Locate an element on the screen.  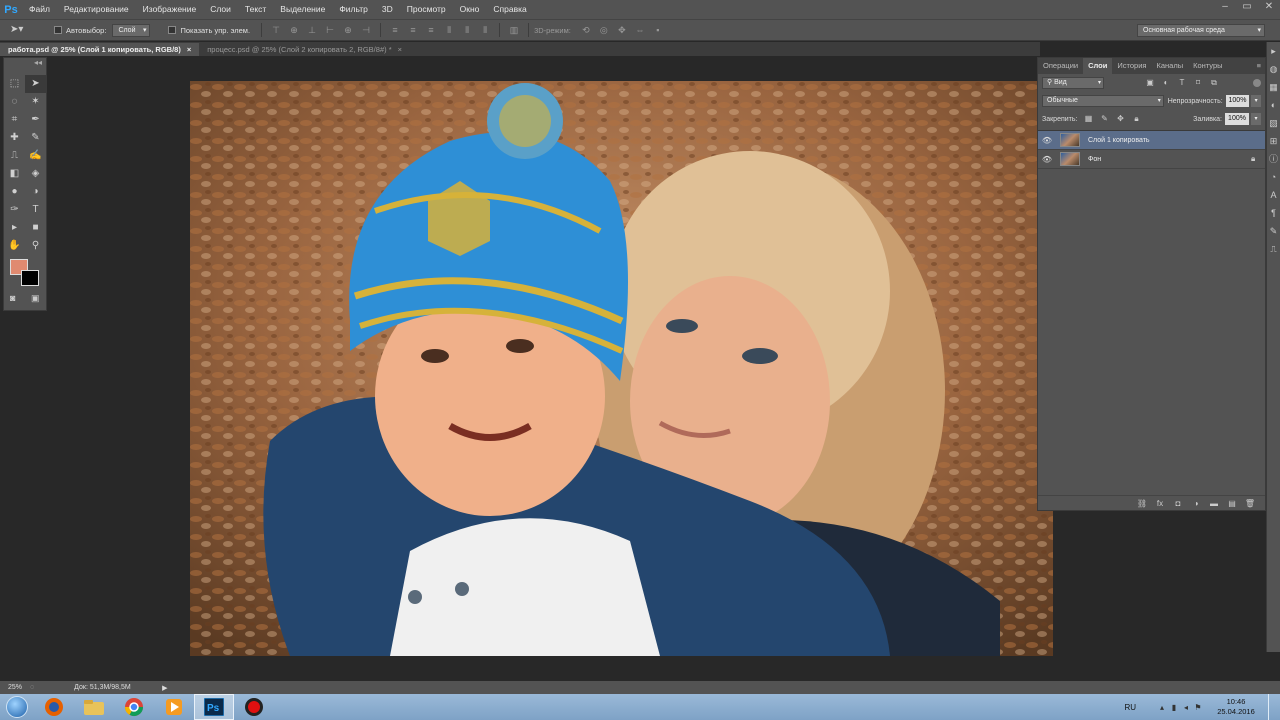
opacity-input: 100% is located at coordinates (1237, 101).